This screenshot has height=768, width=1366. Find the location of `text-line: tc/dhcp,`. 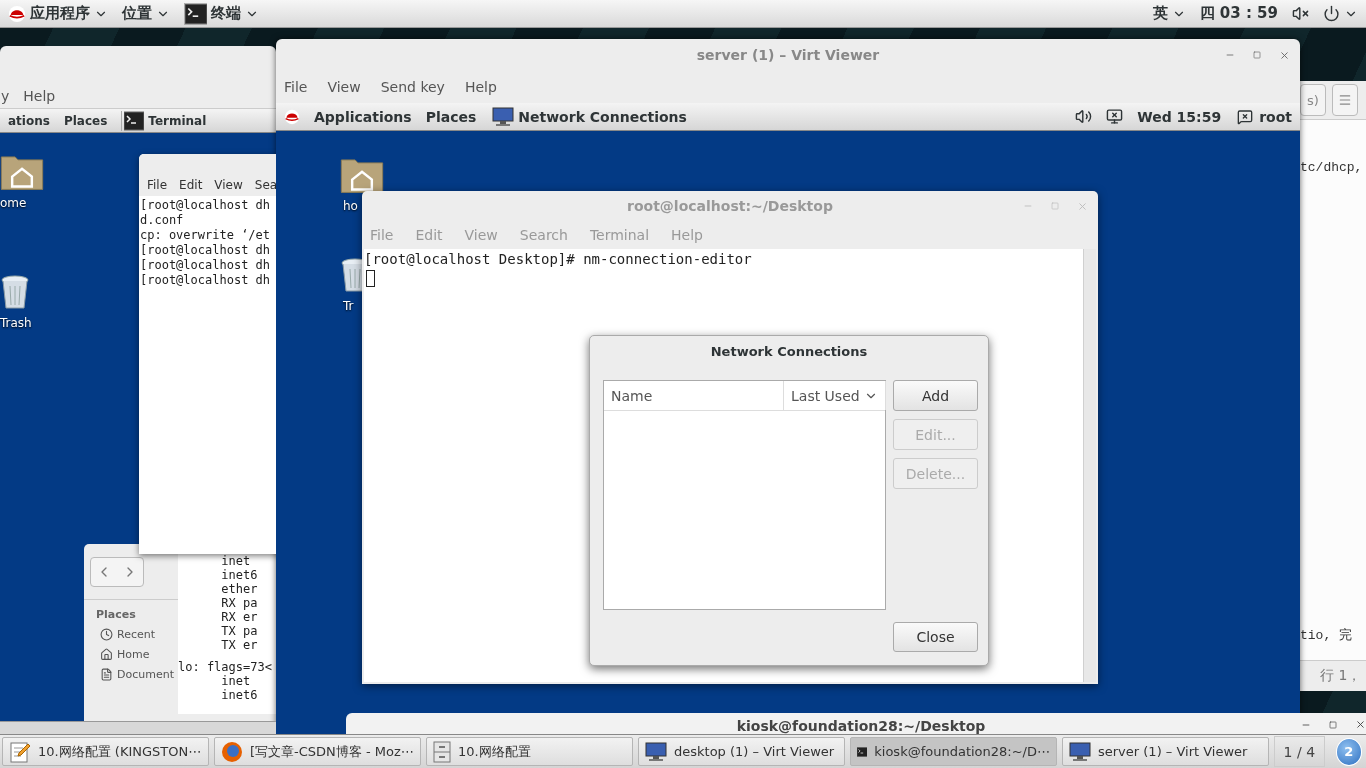

text-line: tc/dhcp, is located at coordinates (1332, 167).